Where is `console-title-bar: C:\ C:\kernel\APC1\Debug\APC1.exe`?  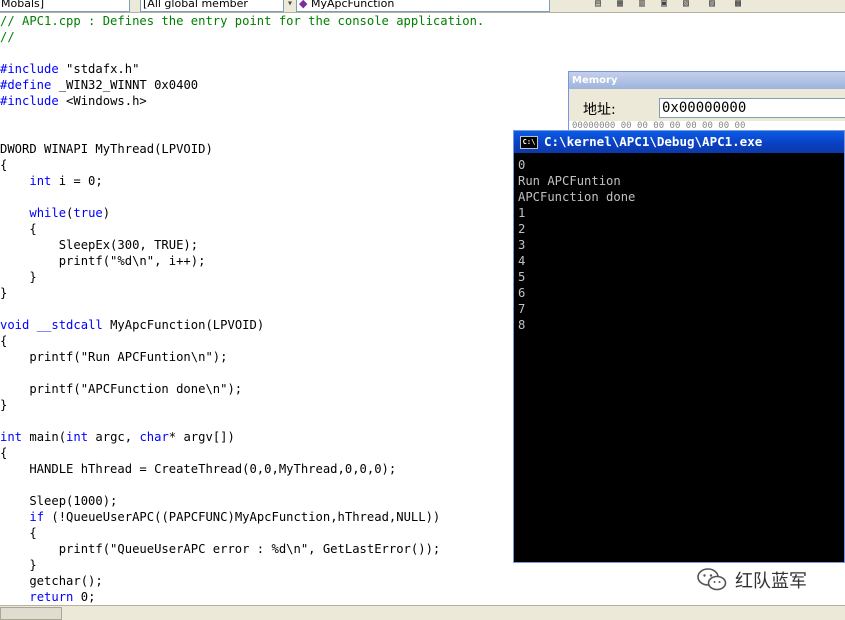
console-title-bar: C:\ C:\kernel\APC1\Debug\APC1.exe is located at coordinates (679, 142).